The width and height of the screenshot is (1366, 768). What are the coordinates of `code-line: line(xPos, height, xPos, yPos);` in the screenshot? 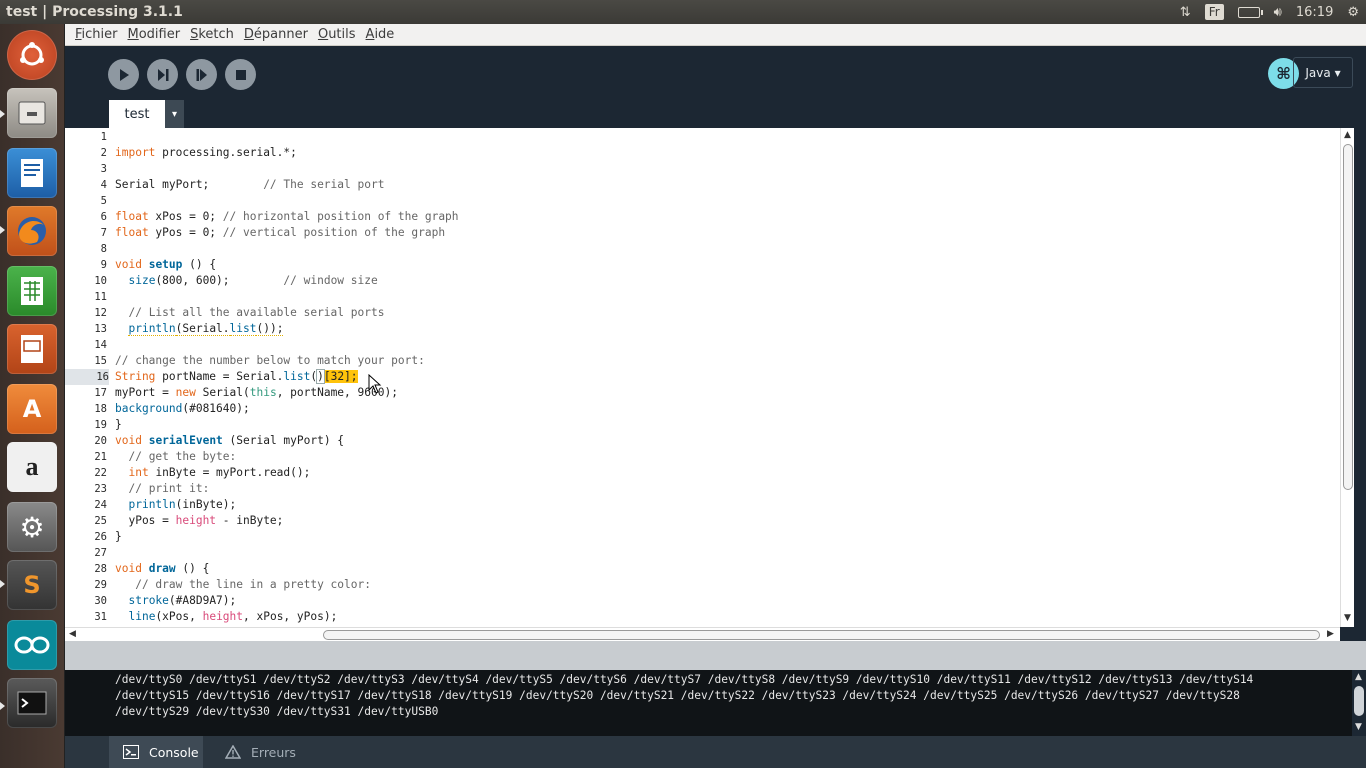 It's located at (226, 617).